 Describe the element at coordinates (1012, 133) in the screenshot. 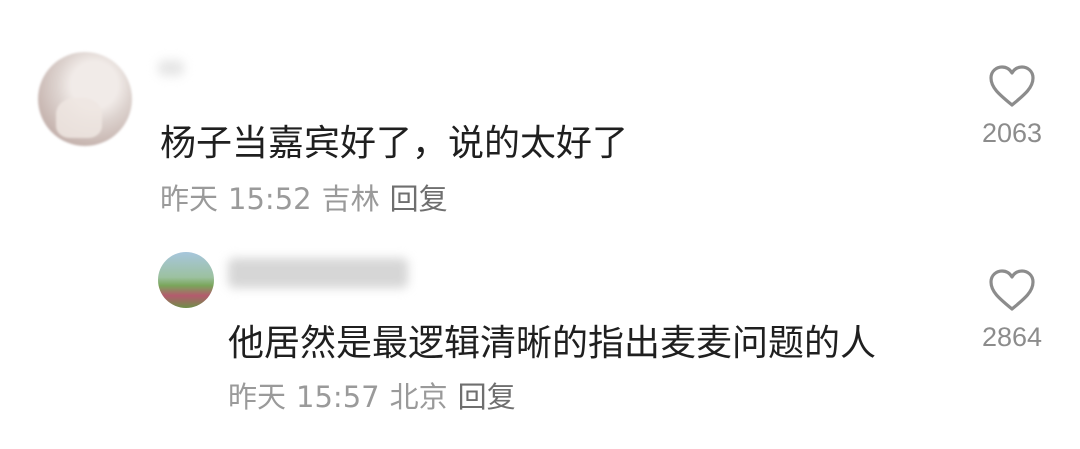

I see `like-count: 2063` at that location.